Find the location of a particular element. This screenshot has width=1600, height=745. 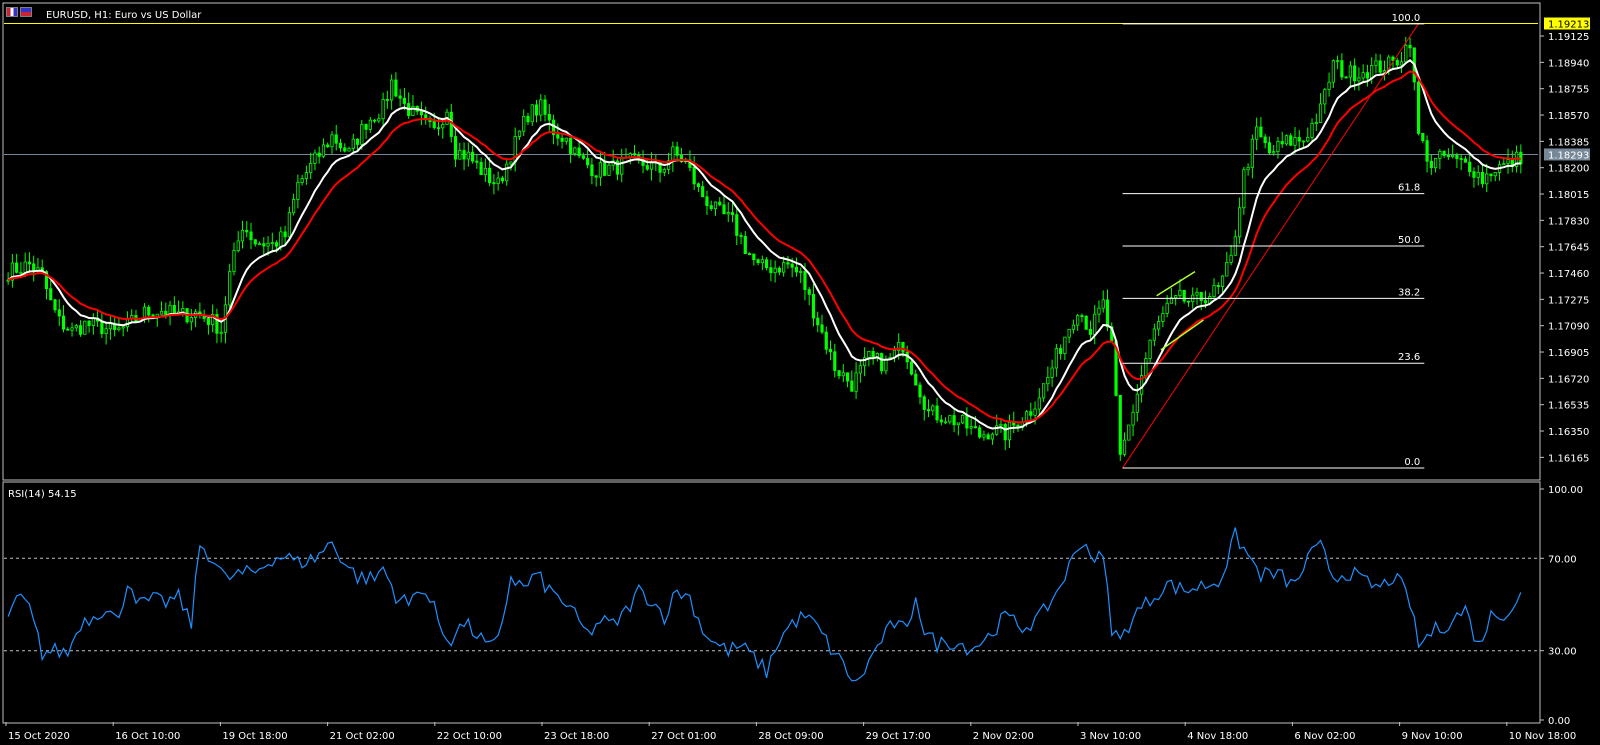

rsi-y-tick-label: 0.00 is located at coordinates (1559, 721).